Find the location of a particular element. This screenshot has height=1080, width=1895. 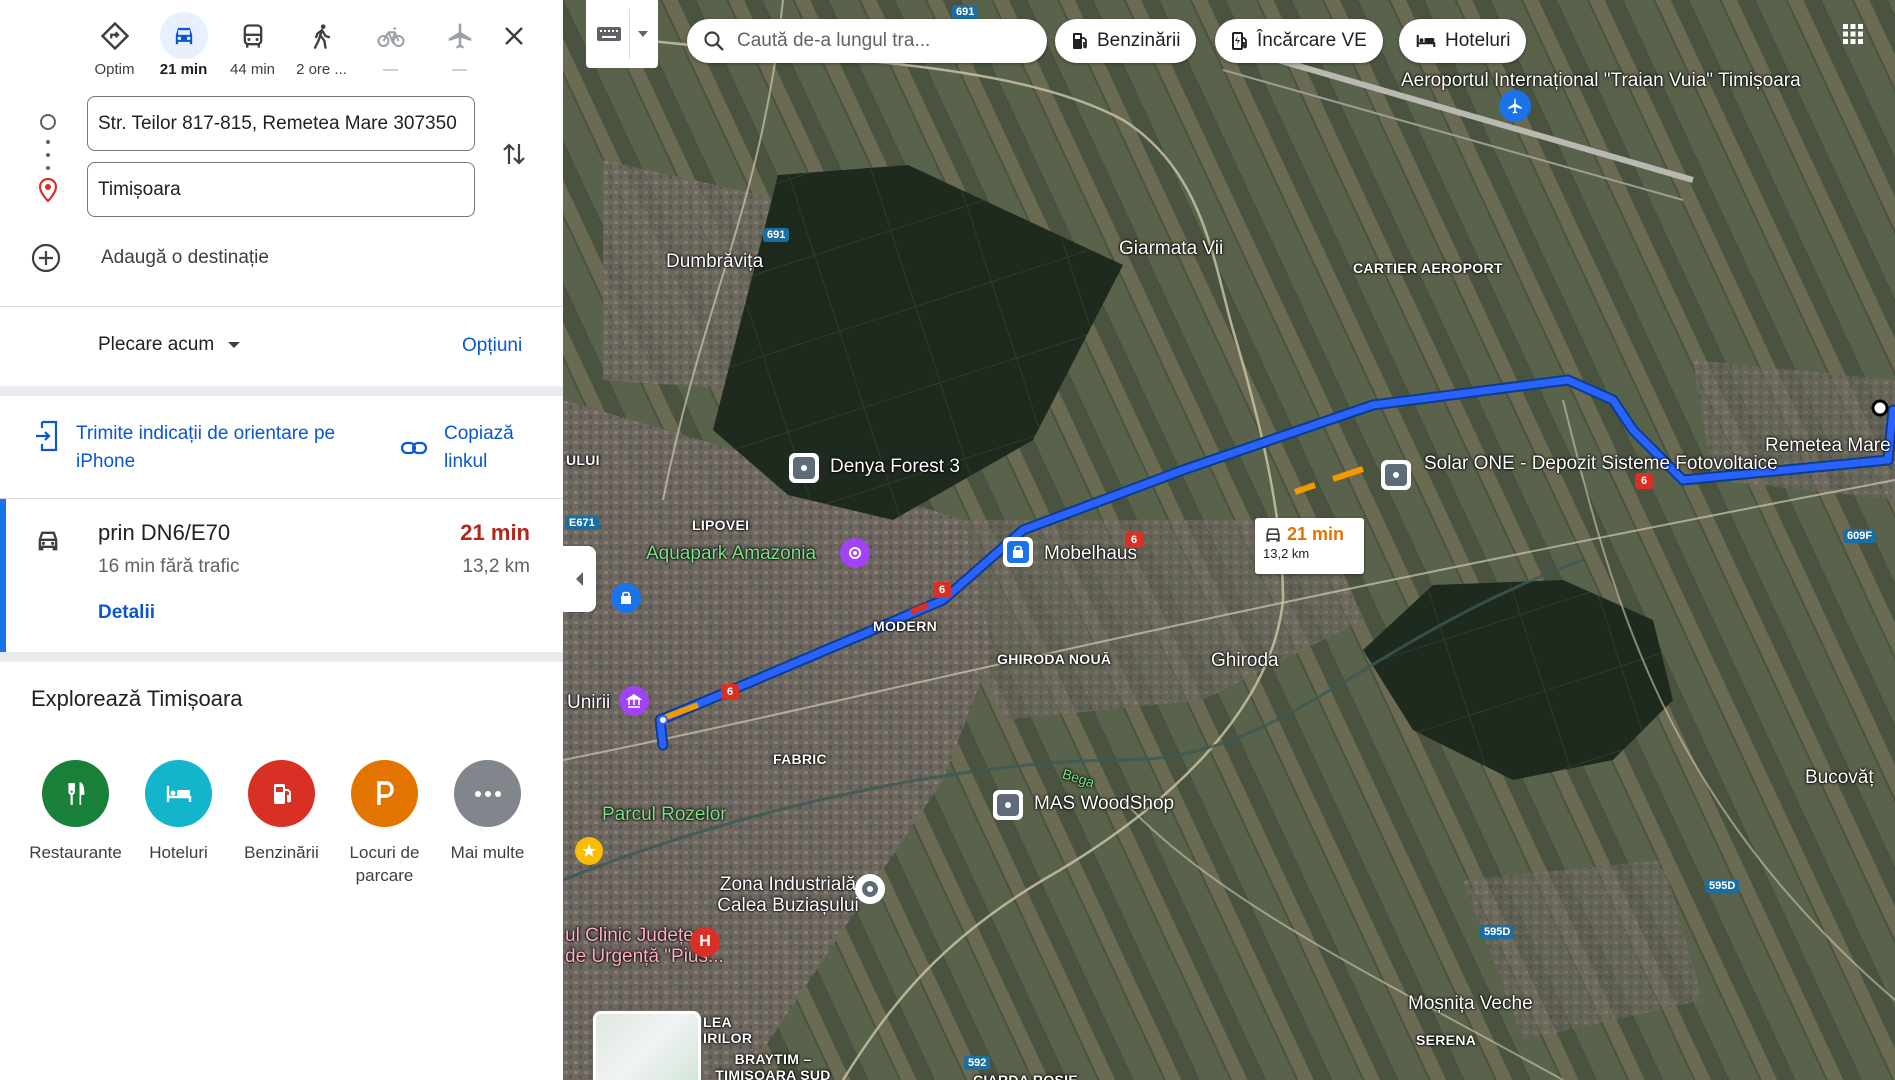

bus-icon is located at coordinates (253, 35).